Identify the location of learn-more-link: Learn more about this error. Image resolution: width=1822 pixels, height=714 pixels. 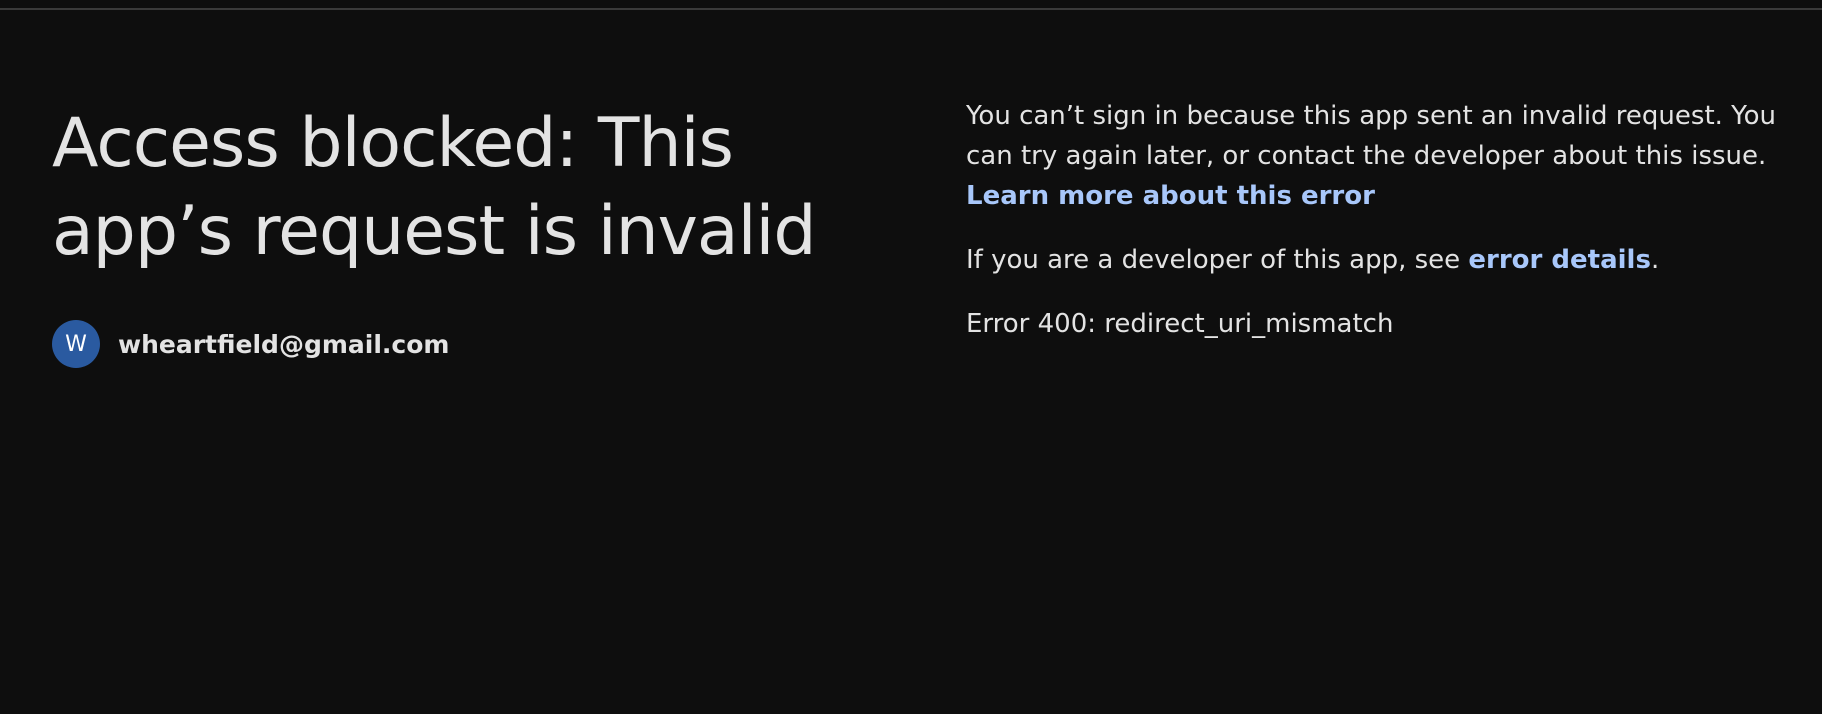
(1371, 196).